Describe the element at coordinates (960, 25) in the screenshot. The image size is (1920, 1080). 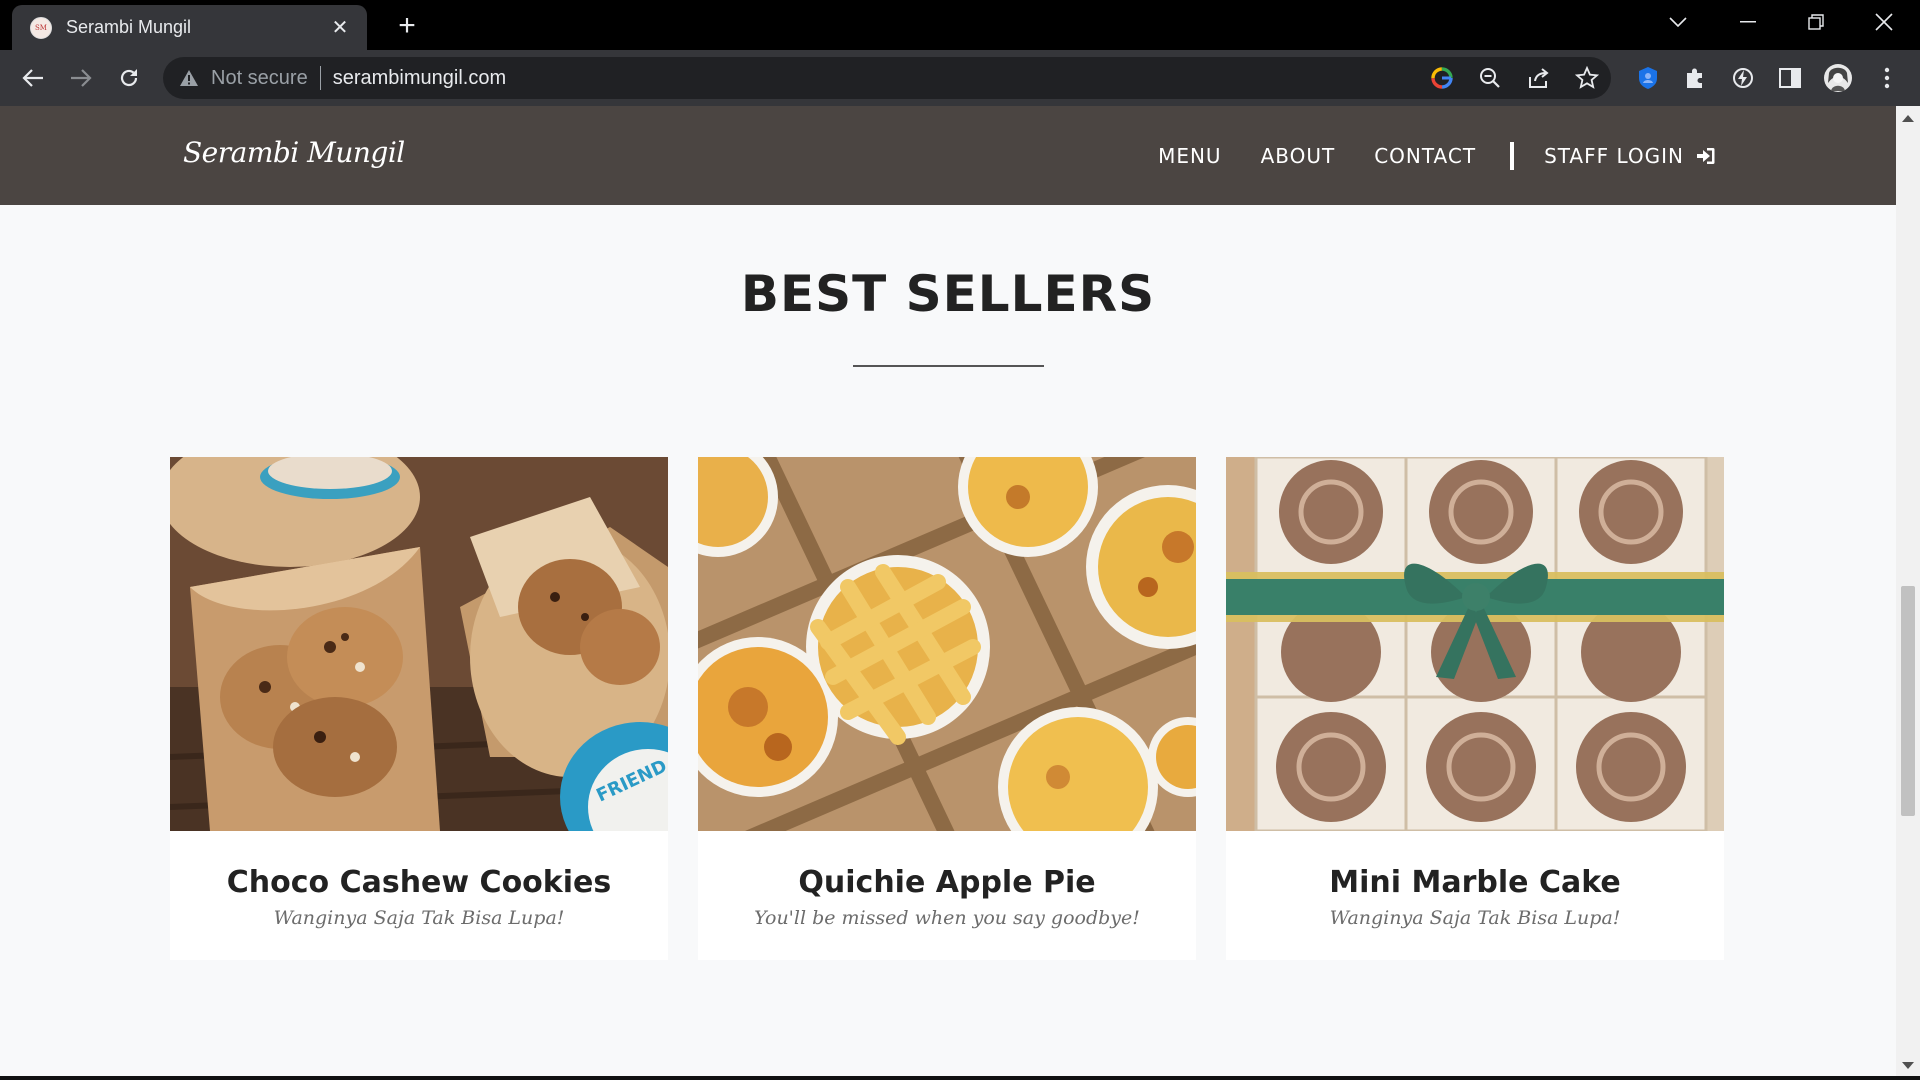
I see `browser-tab-strip: SM Serambi Mungil ✕ +` at that location.